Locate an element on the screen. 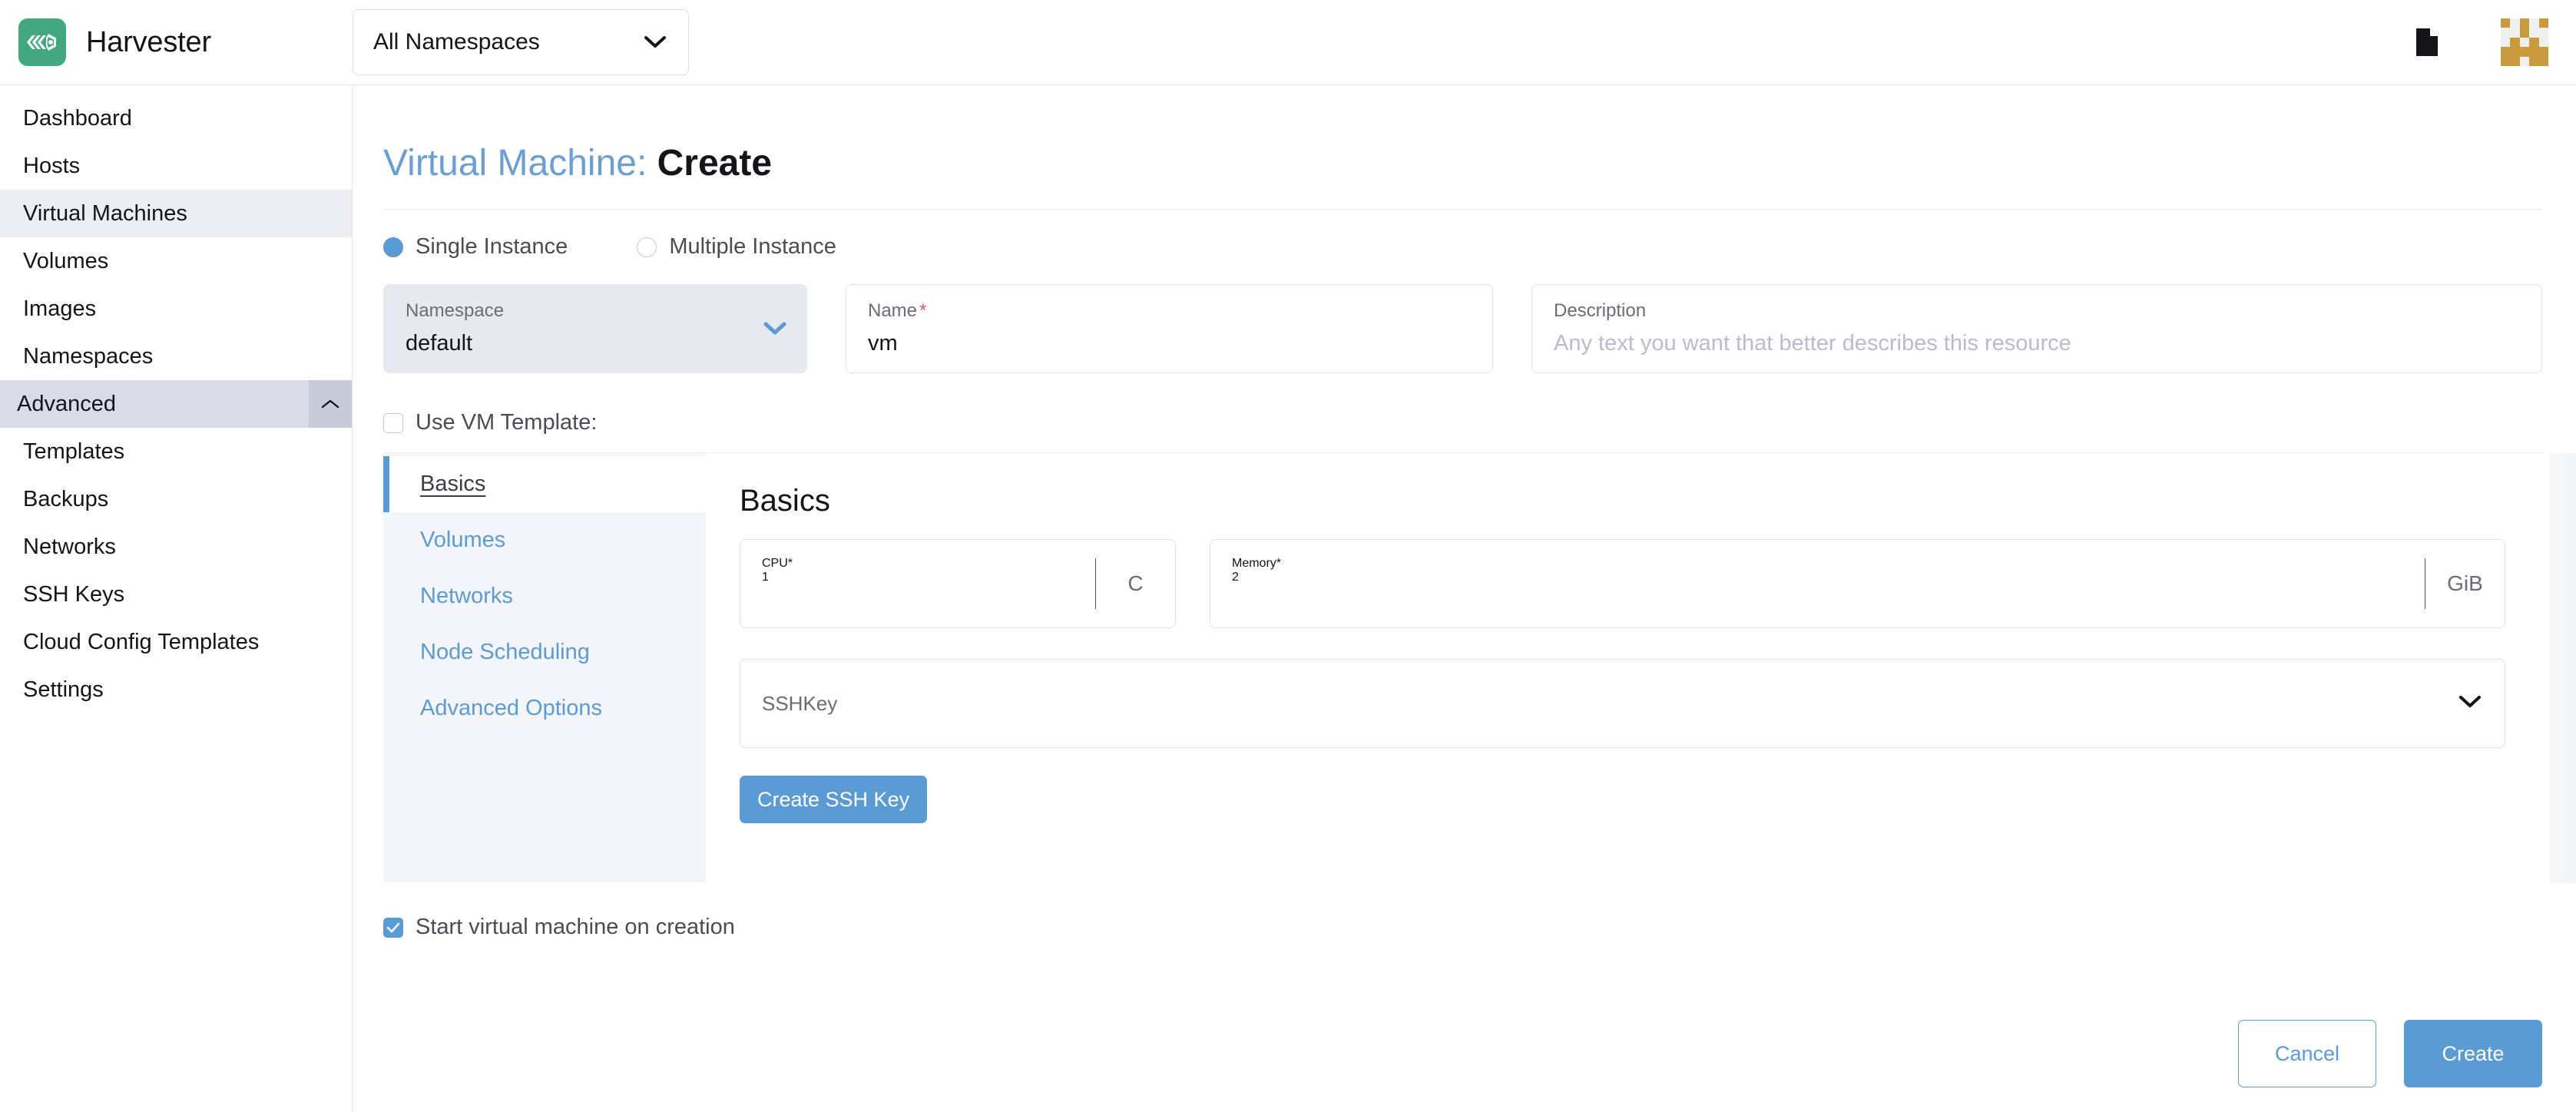 The height and width of the screenshot is (1112, 2576). sidebar-item-label: Cloud Config Templates is located at coordinates (141, 641).